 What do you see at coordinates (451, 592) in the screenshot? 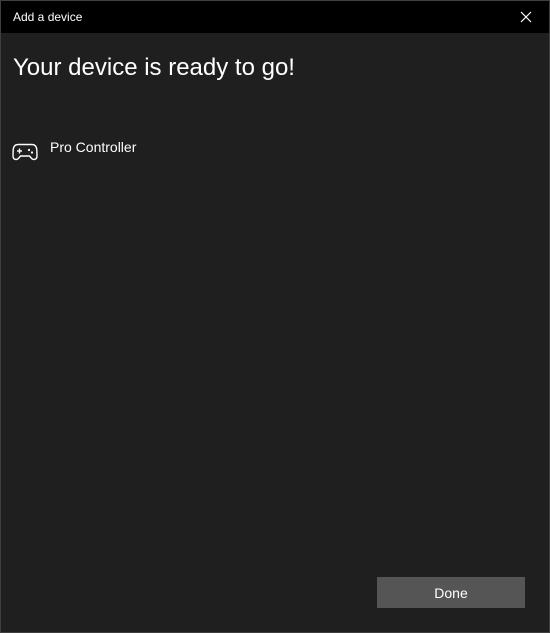
I see `done-button: Done` at bounding box center [451, 592].